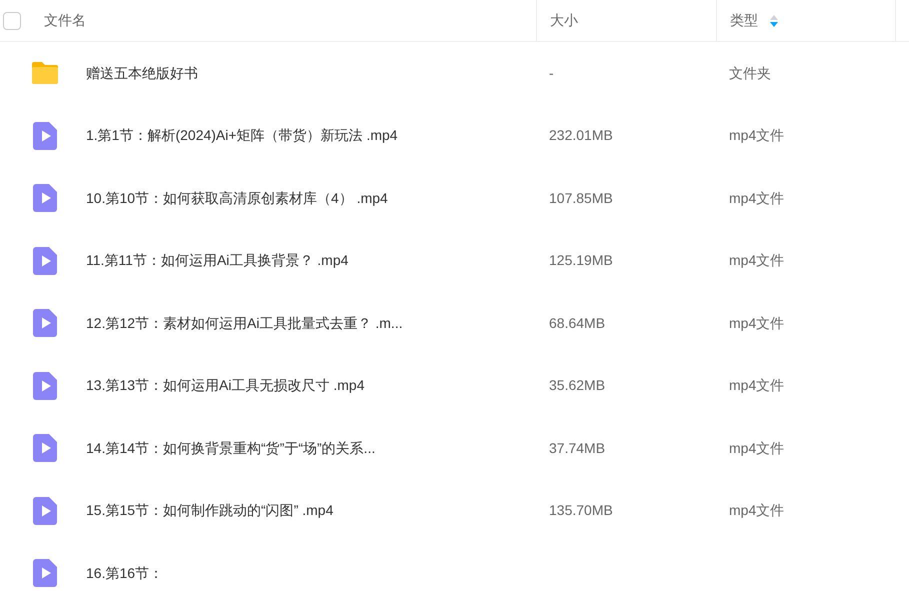  I want to click on file-name: 赠送五本绝版好书, so click(142, 73).